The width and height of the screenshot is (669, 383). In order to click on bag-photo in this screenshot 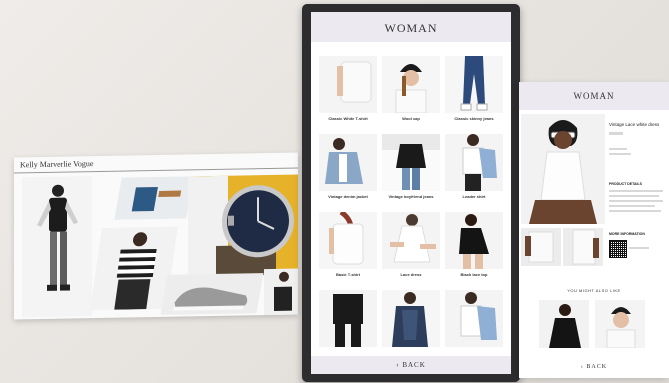, I will do `click(281, 292)`.